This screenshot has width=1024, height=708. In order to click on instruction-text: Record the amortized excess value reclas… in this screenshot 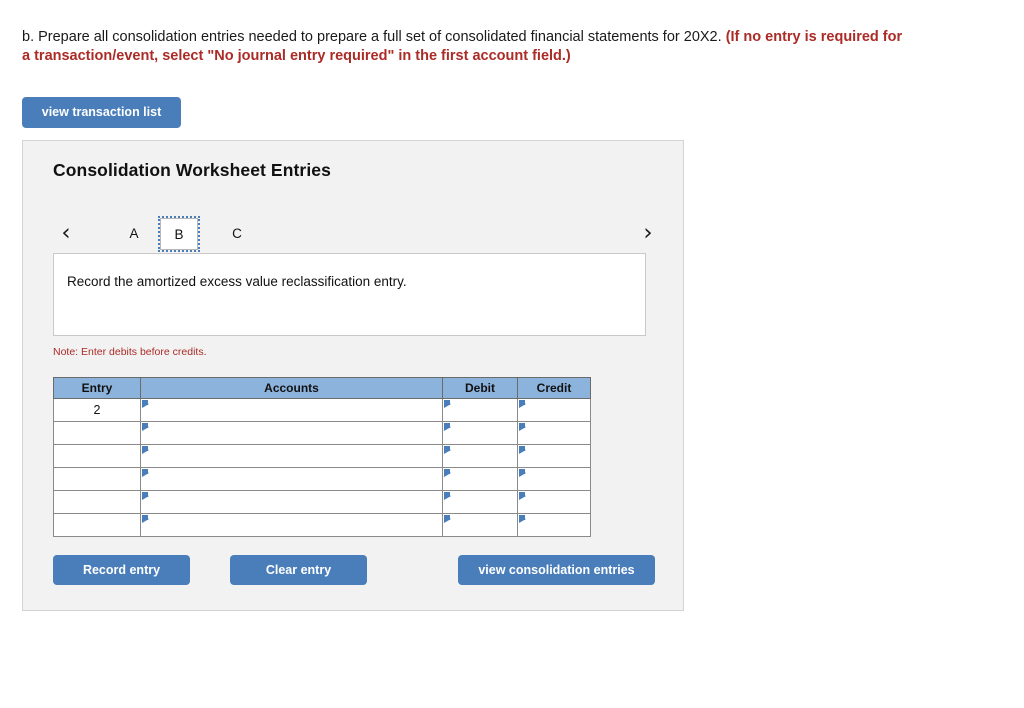, I will do `click(237, 281)`.